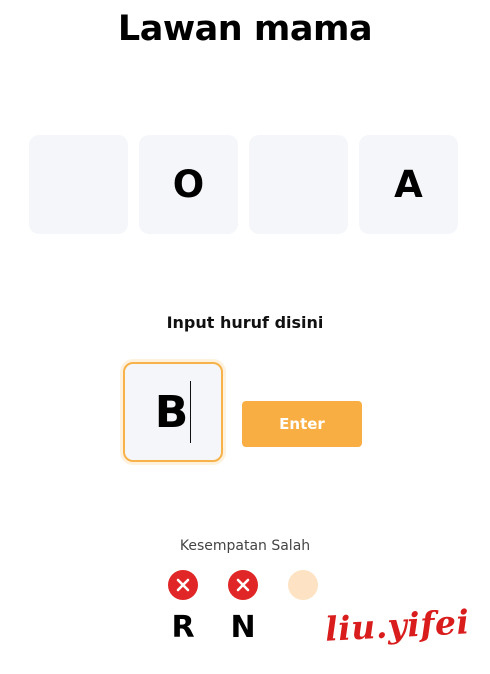 Image resolution: width=490 pixels, height=674 pixels. What do you see at coordinates (245, 546) in the screenshot?
I see `wrong-chances-label: Kesempatan Salah` at bounding box center [245, 546].